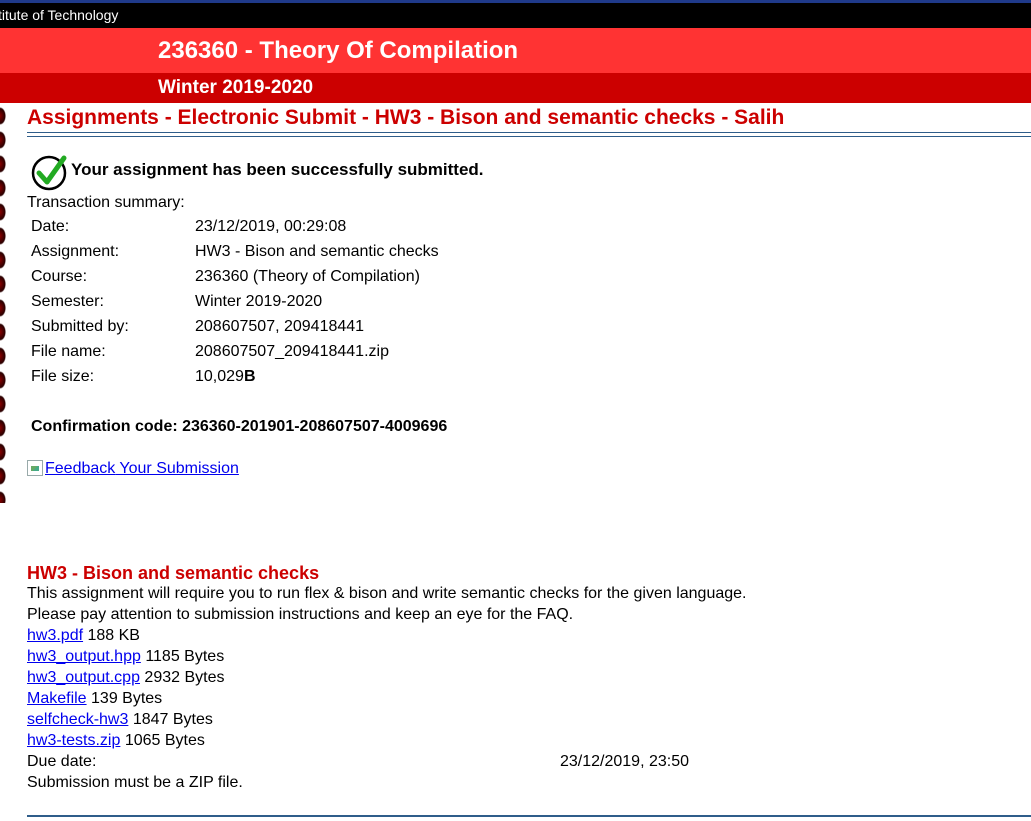 This screenshot has height=821, width=1031. Describe the element at coordinates (249, 376) in the screenshot. I see `file-size-unit: B` at that location.